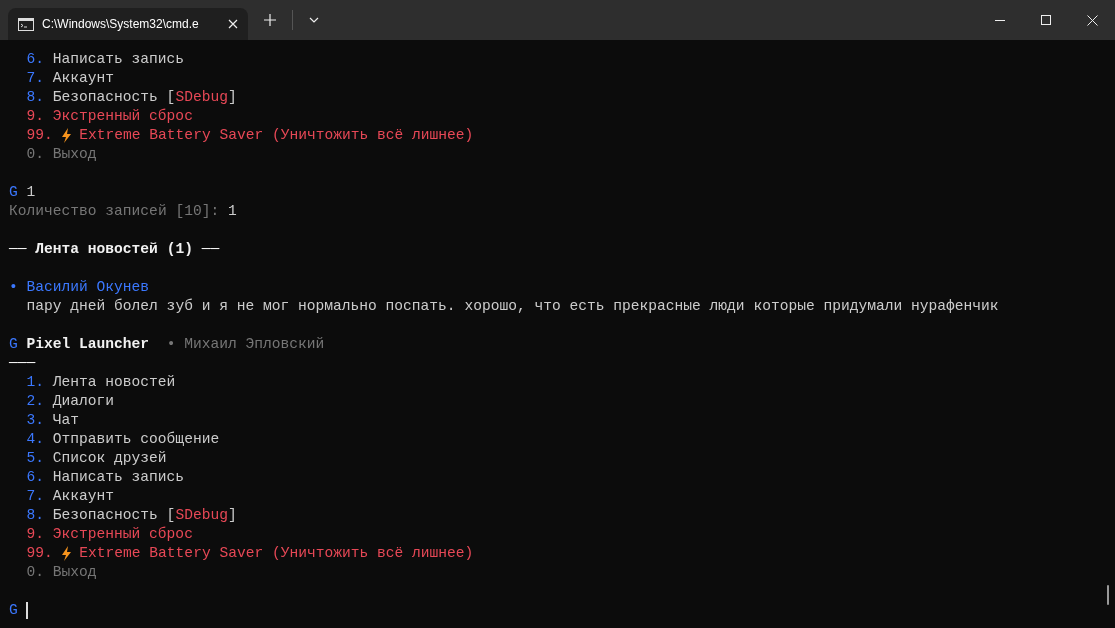  I want to click on item-label: Лента новостей, so click(114, 382).